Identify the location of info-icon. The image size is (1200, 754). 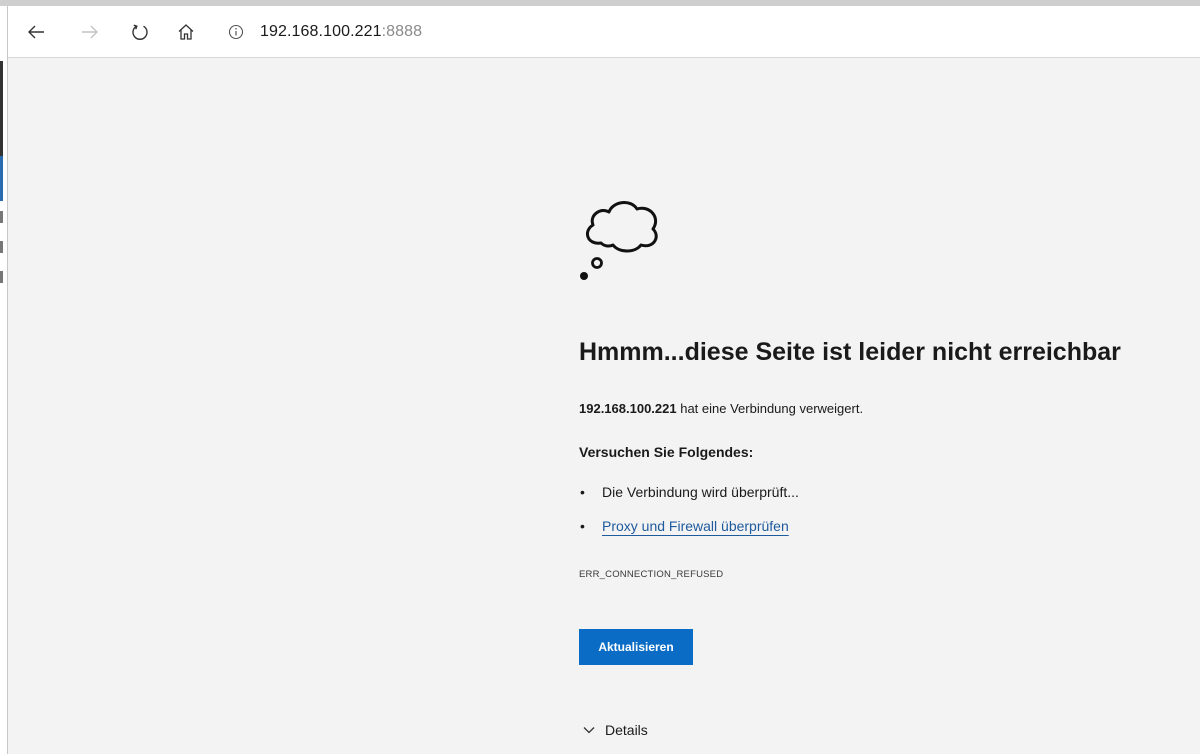
(236, 32).